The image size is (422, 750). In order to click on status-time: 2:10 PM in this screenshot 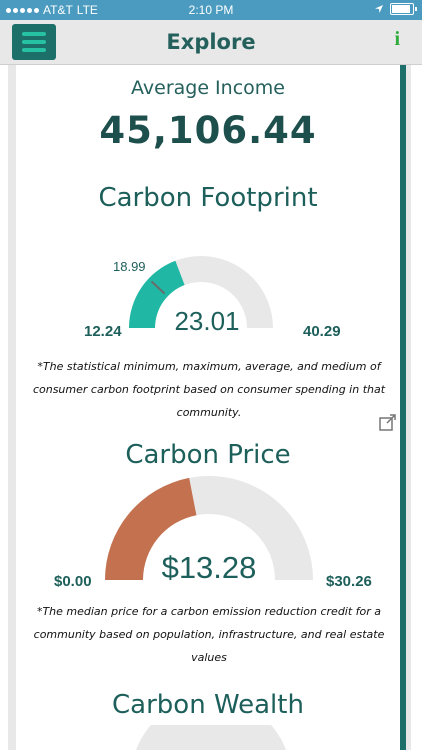, I will do `click(211, 10)`.